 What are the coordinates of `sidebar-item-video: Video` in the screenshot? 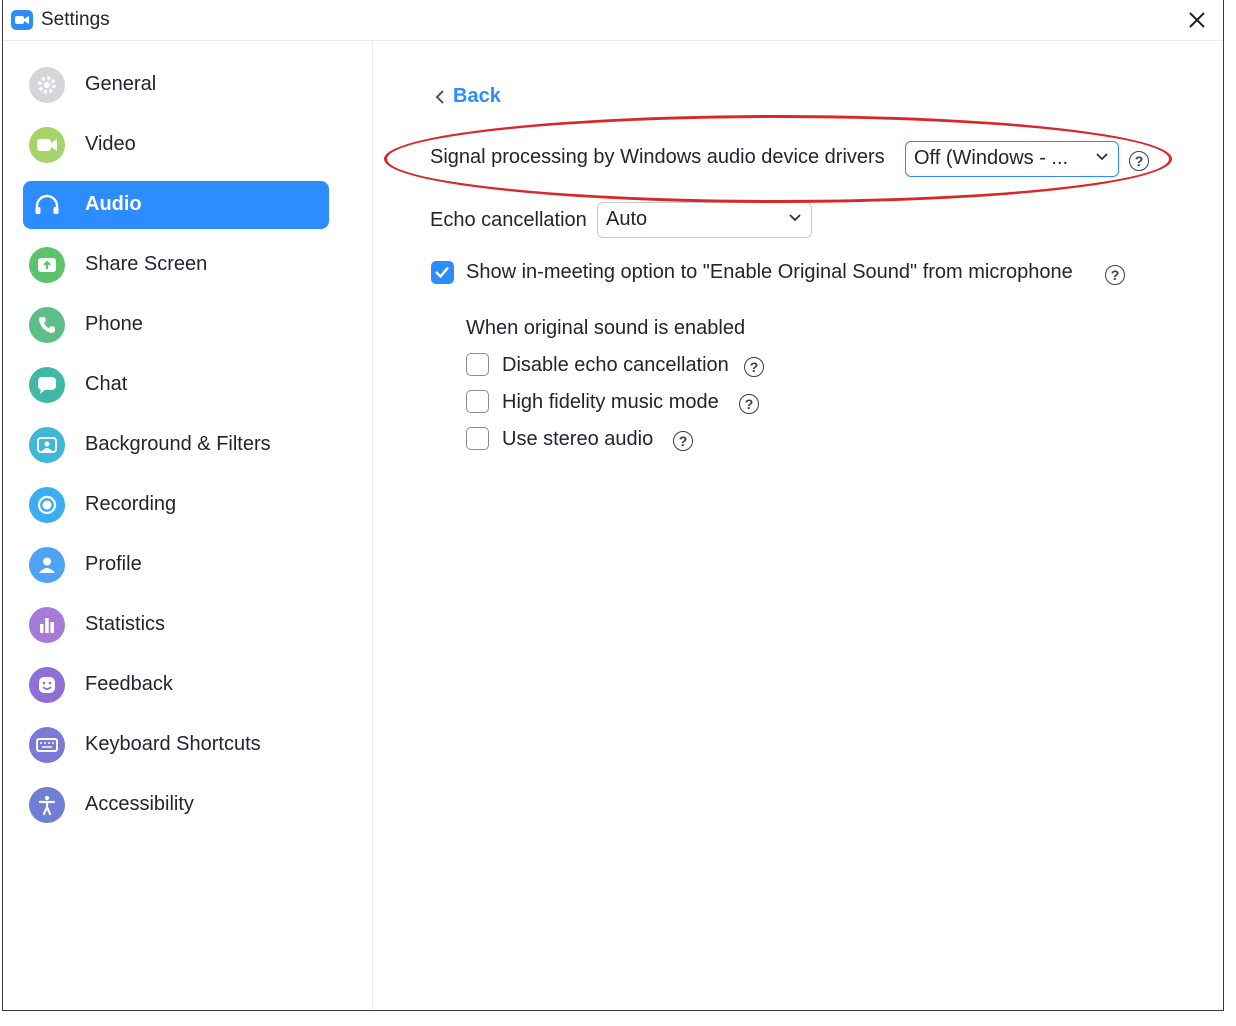 It's located at (176, 145).